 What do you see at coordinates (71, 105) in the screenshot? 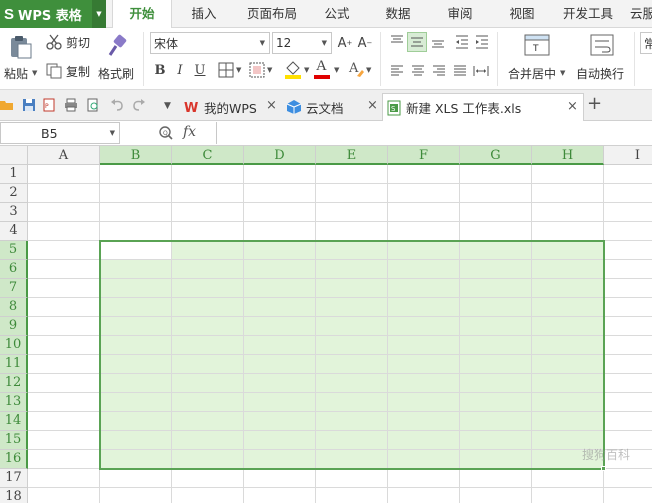
I see `print-icon` at bounding box center [71, 105].